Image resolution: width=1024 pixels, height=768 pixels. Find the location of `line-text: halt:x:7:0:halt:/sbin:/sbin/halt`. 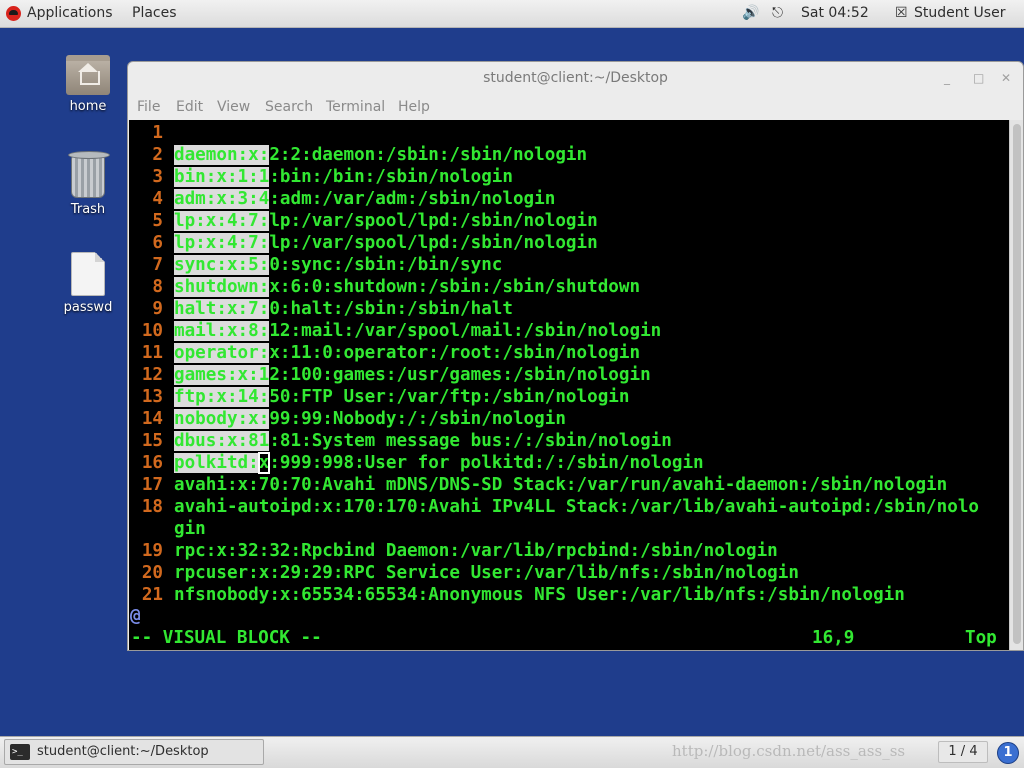

line-text: halt:x:7:0:halt:/sbin:/sbin/halt is located at coordinates (343, 309).